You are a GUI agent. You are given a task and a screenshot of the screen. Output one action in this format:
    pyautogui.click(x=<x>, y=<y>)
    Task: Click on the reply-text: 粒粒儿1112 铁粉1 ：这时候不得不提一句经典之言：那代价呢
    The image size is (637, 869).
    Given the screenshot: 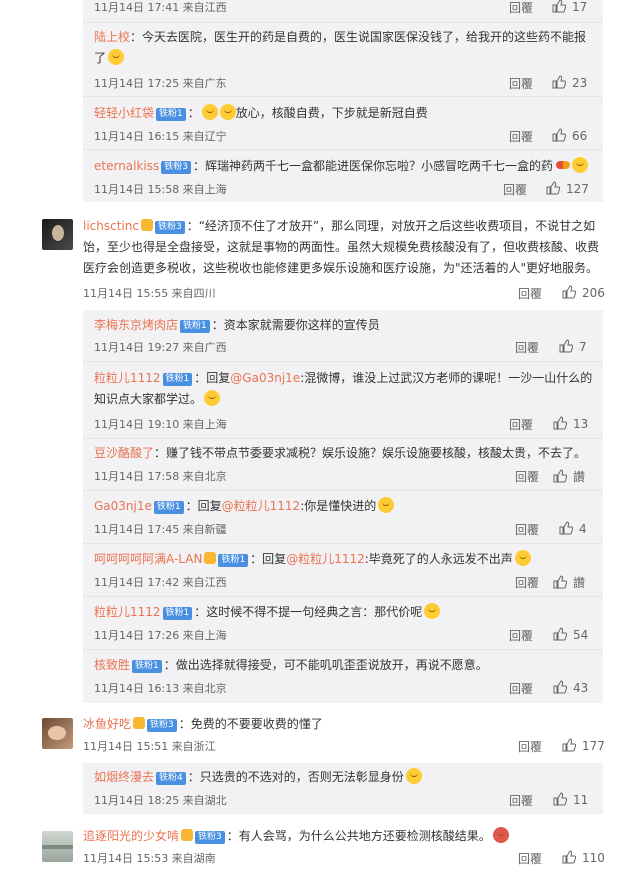 What is the action you would take?
    pyautogui.click(x=344, y=612)
    